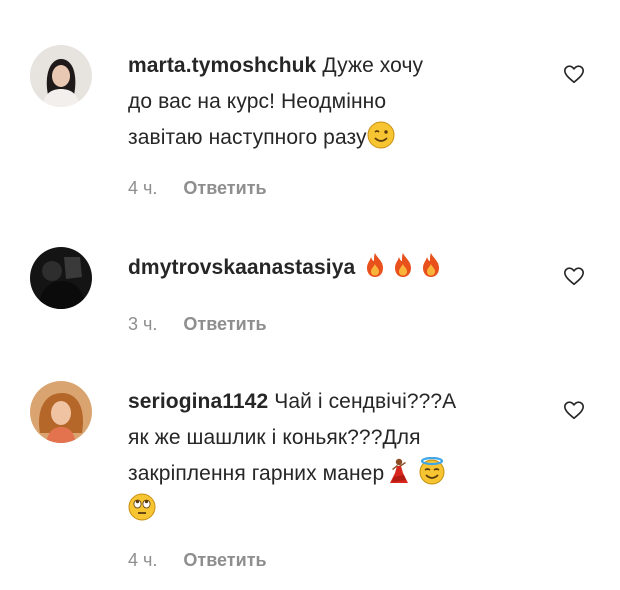  I want to click on like-heart-icon, so click(574, 410).